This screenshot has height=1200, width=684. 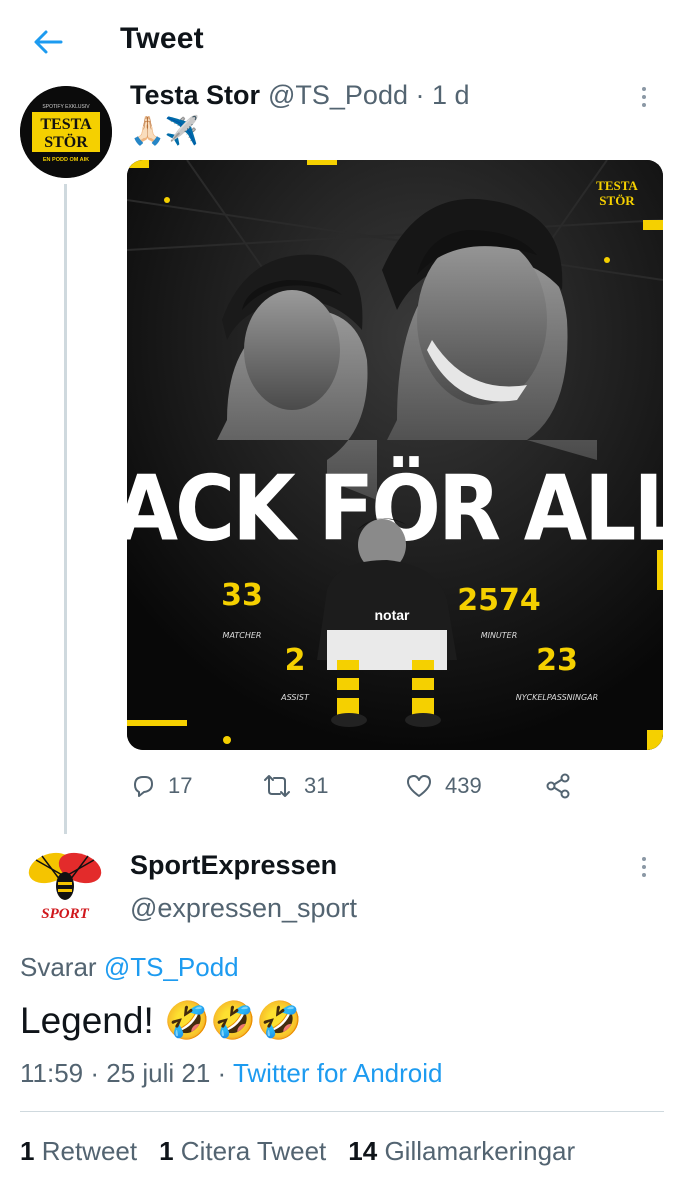 What do you see at coordinates (126, 1073) in the screenshot?
I see `tweet-timestamp: 11:59 · 25 juli 21 ·` at bounding box center [126, 1073].